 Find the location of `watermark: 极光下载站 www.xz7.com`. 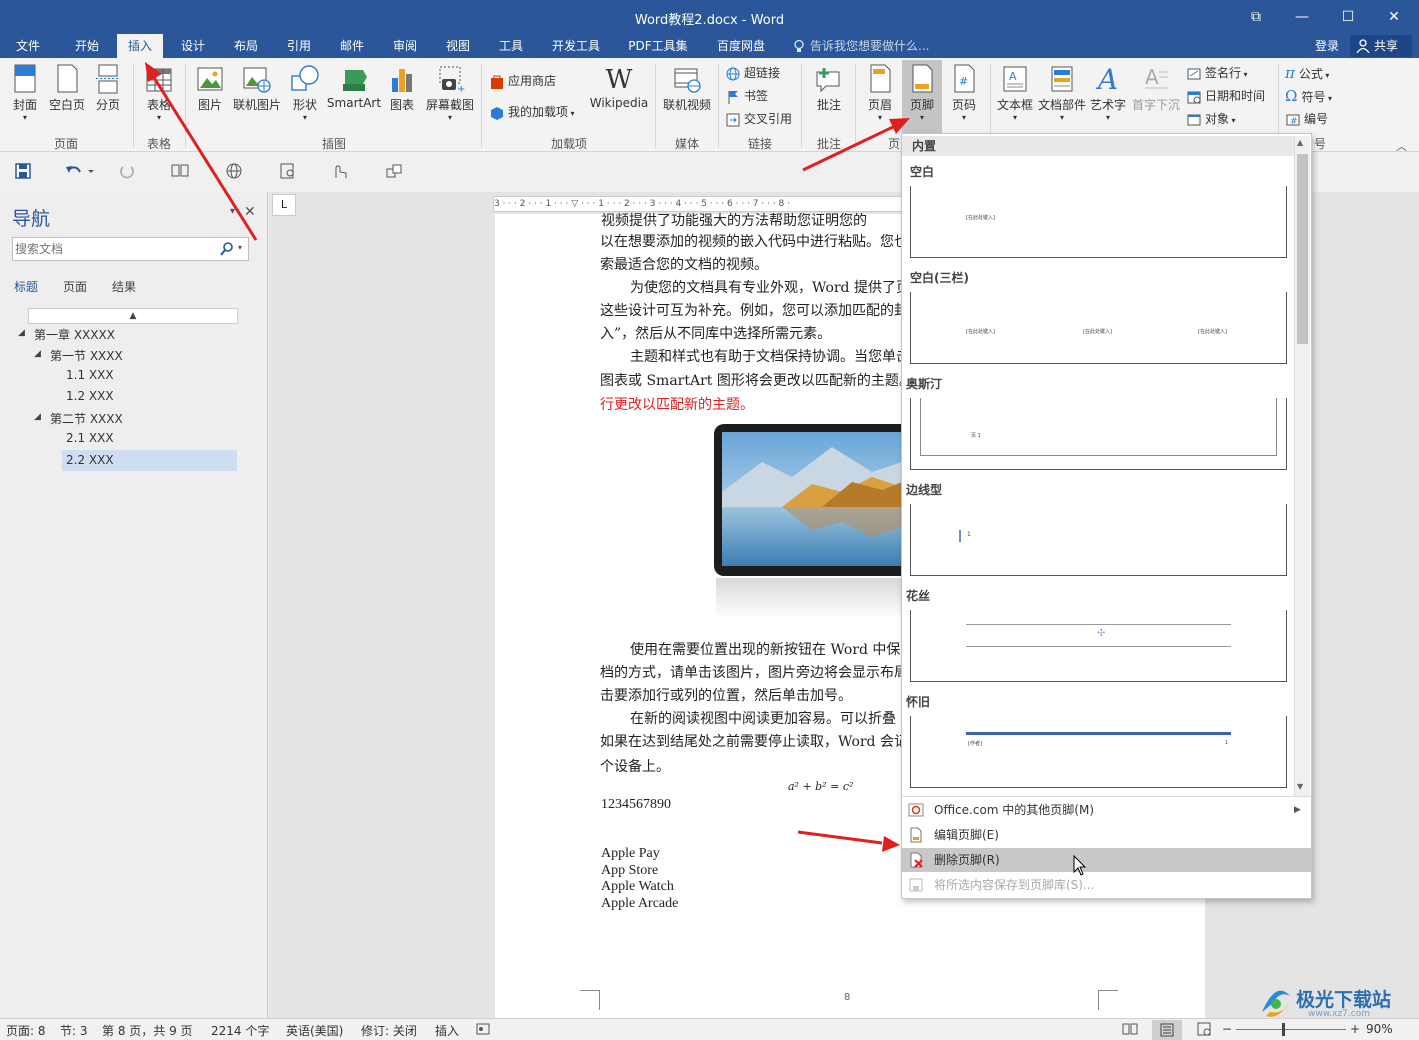

watermark: 极光下载站 www.xz7.com is located at coordinates (1336, 1002).